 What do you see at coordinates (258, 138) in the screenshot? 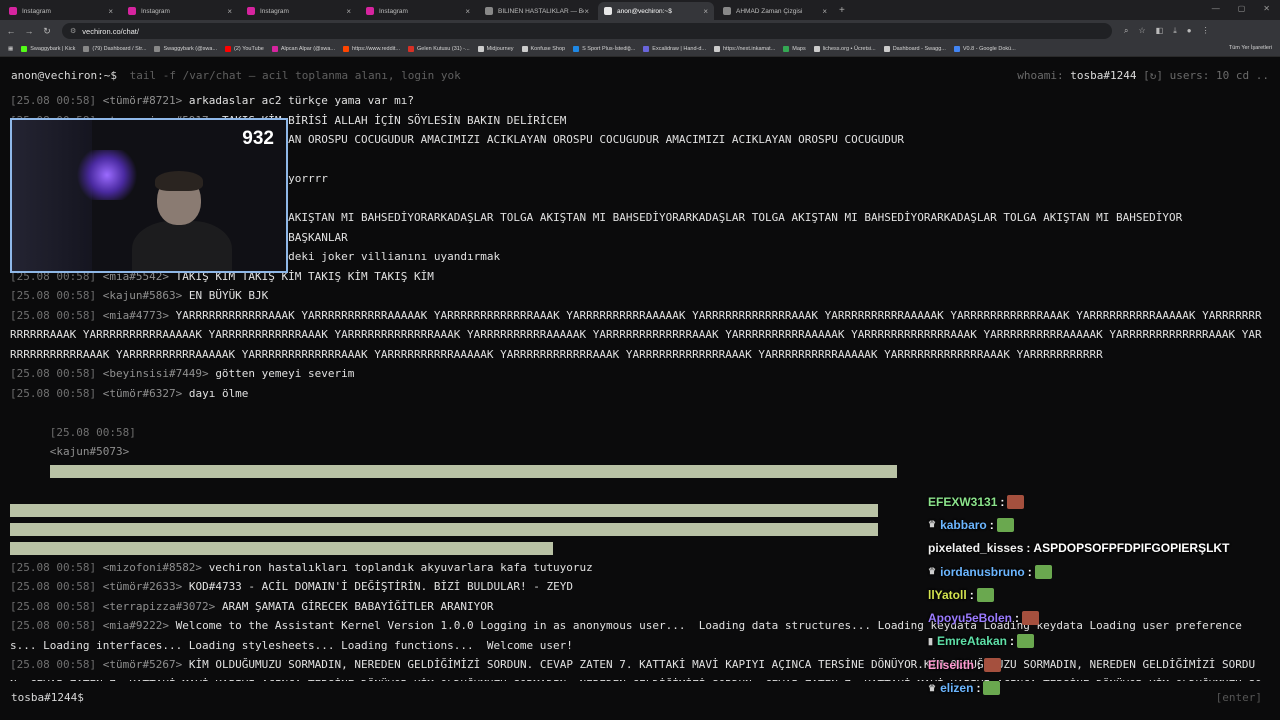
I see `viewer-count: 932` at bounding box center [258, 138].